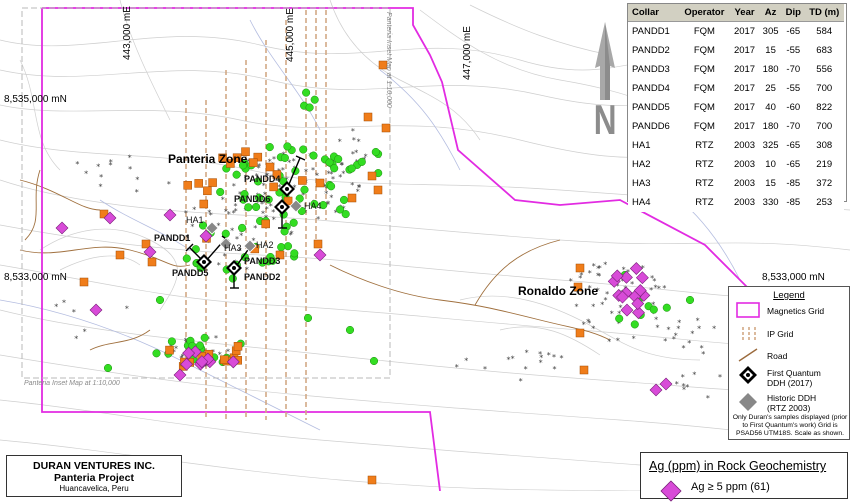 The width and height of the screenshot is (850, 503). What do you see at coordinates (172, 238) in the screenshot?
I see `hole-label-pandd1: PANDD1` at bounding box center [172, 238].